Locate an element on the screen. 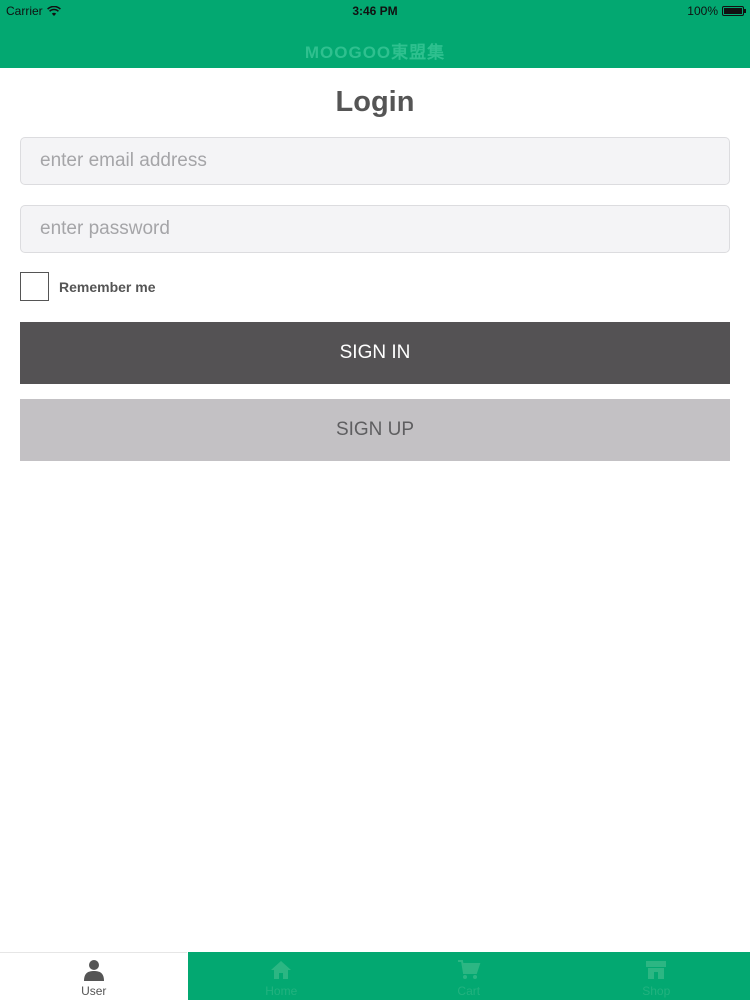  page-title: Login is located at coordinates (375, 102).